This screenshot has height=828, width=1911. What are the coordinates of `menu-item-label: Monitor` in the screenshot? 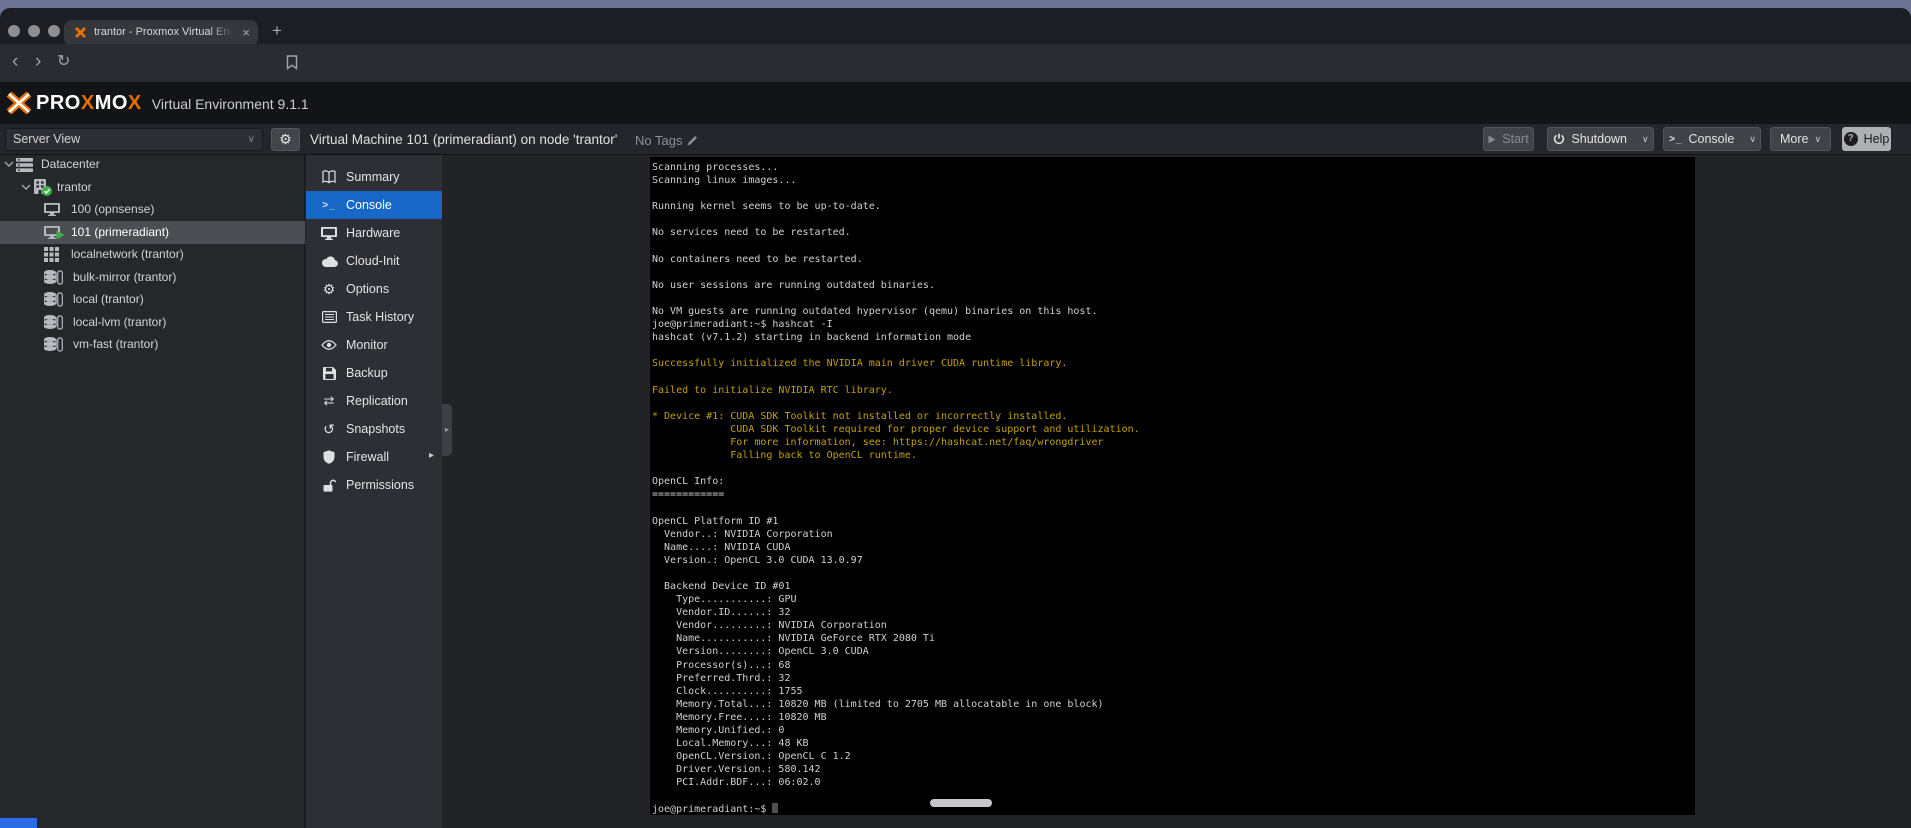 It's located at (367, 345).